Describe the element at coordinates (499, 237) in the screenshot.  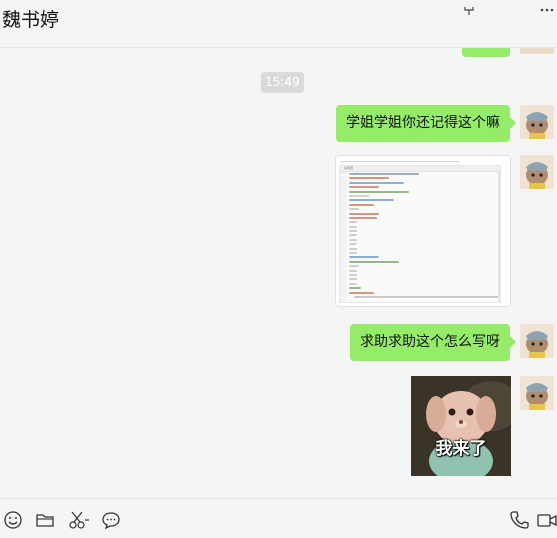
I see `editor-scrollbar` at that location.